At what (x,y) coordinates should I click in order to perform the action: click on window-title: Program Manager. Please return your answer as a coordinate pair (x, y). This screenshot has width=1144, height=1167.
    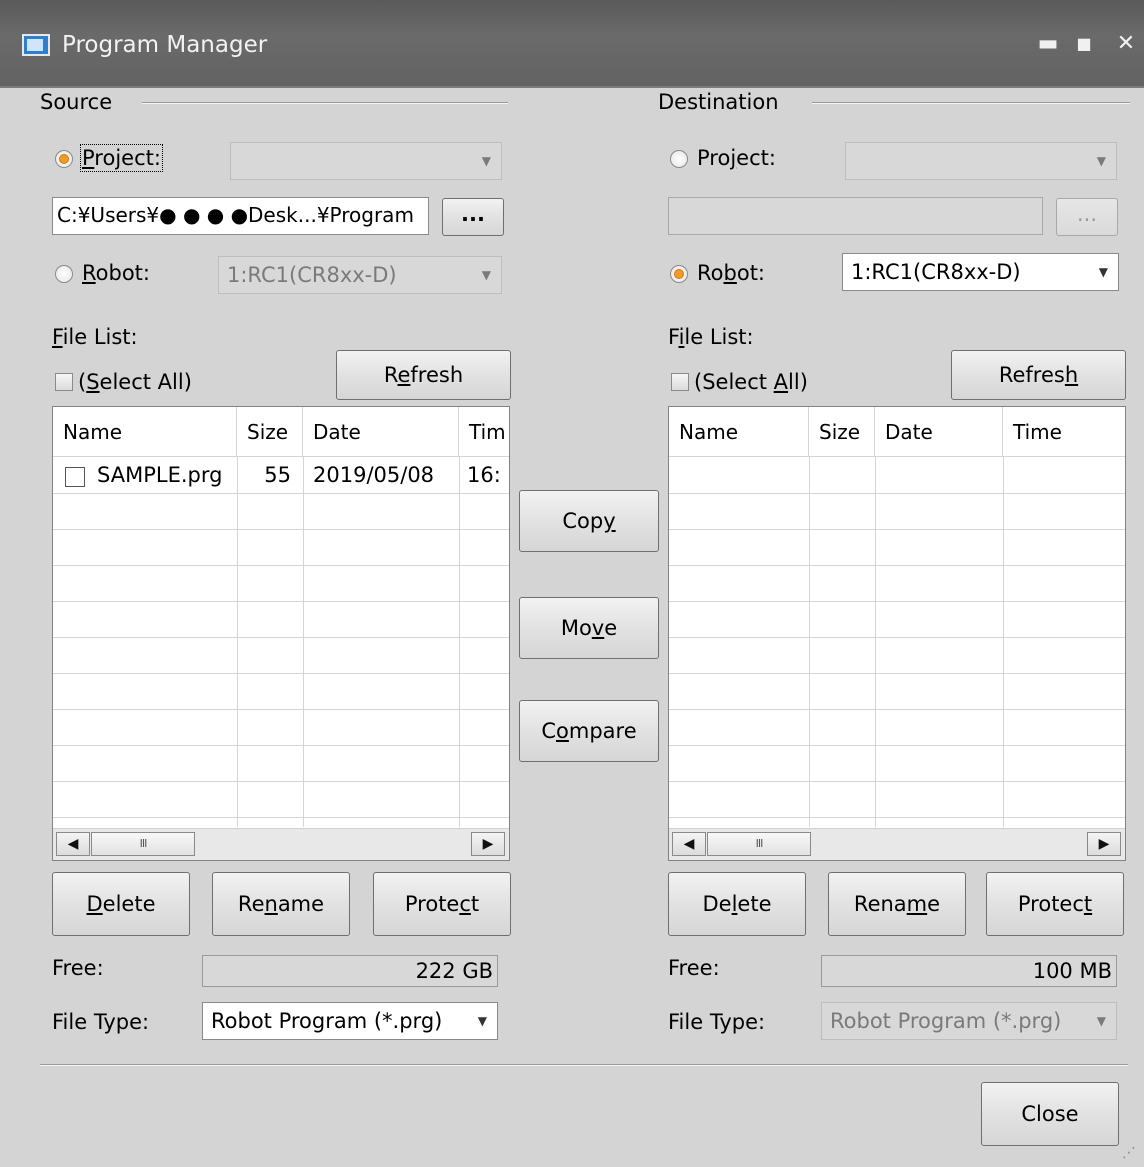
    Looking at the image, I should click on (165, 45).